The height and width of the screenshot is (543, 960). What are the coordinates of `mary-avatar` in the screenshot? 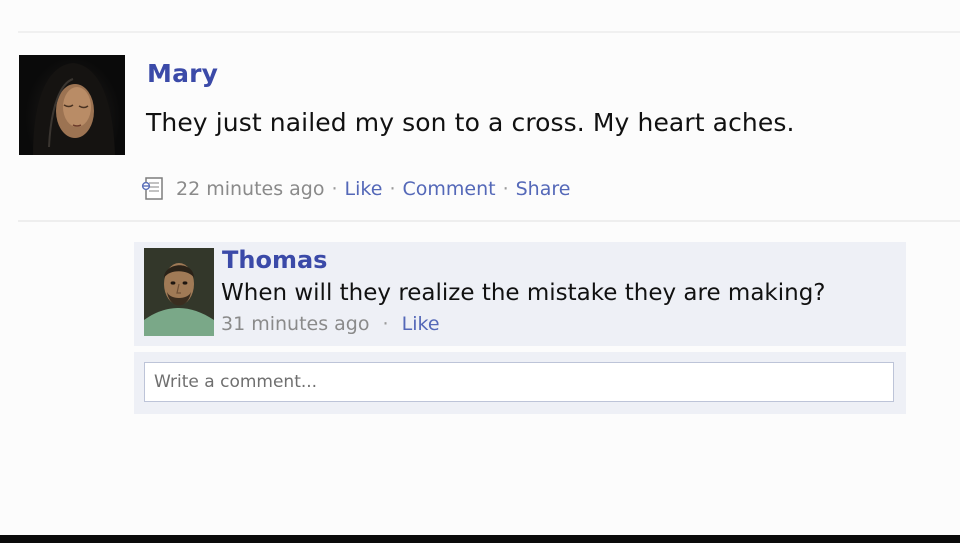 It's located at (72, 105).